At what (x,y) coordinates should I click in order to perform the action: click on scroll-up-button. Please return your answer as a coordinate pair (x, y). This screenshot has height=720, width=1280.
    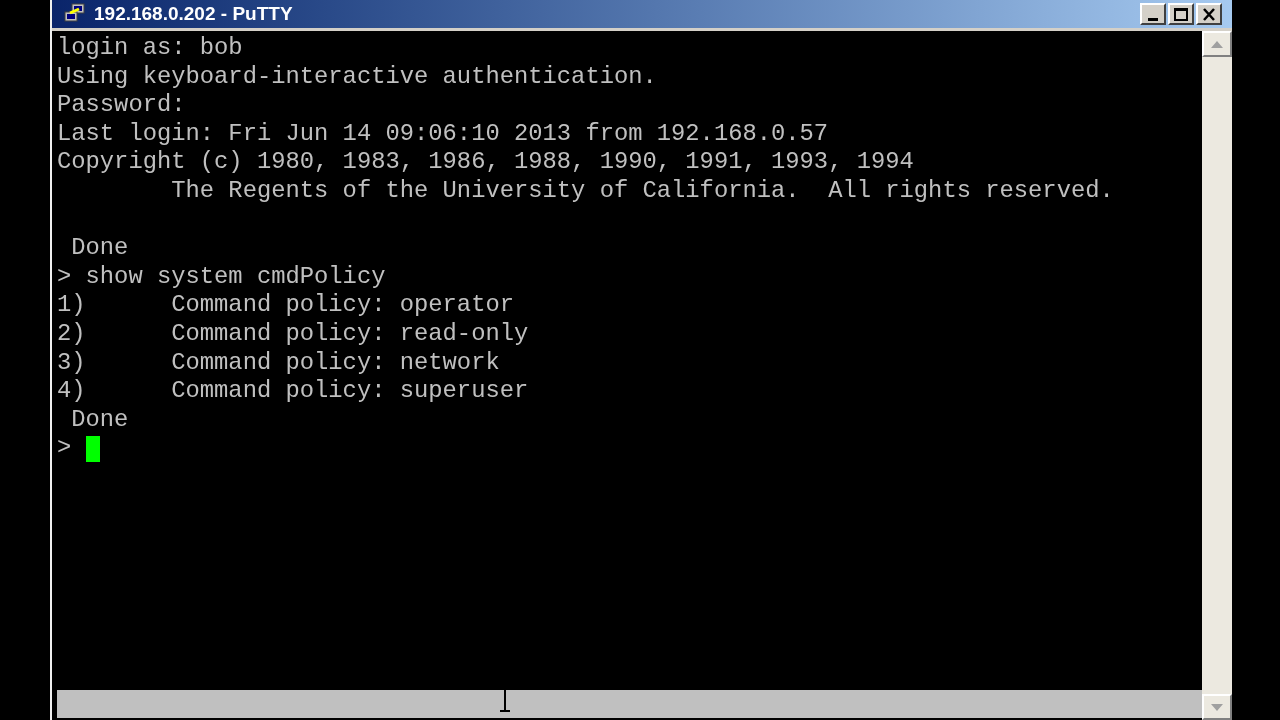
    Looking at the image, I should click on (1217, 44).